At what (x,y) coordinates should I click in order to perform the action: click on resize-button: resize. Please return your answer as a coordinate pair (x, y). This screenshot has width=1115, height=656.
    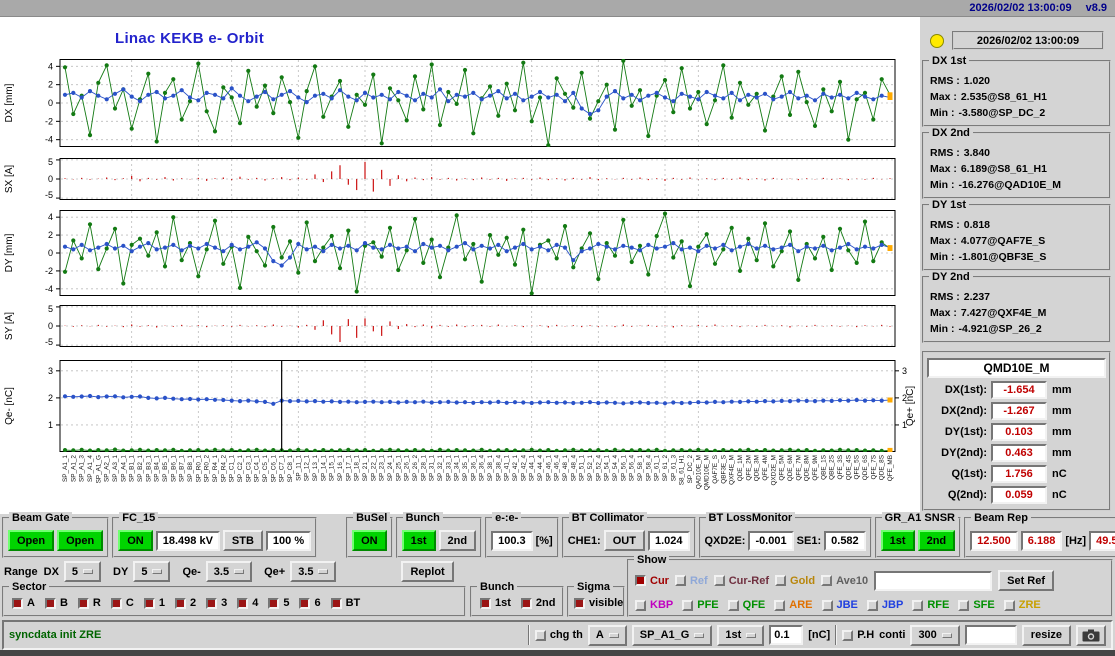
    Looking at the image, I should click on (1046, 635).